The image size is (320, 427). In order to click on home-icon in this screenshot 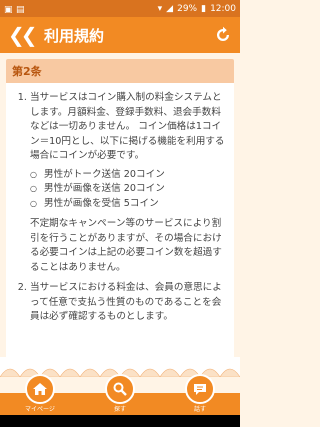, I will do `click(40, 389)`.